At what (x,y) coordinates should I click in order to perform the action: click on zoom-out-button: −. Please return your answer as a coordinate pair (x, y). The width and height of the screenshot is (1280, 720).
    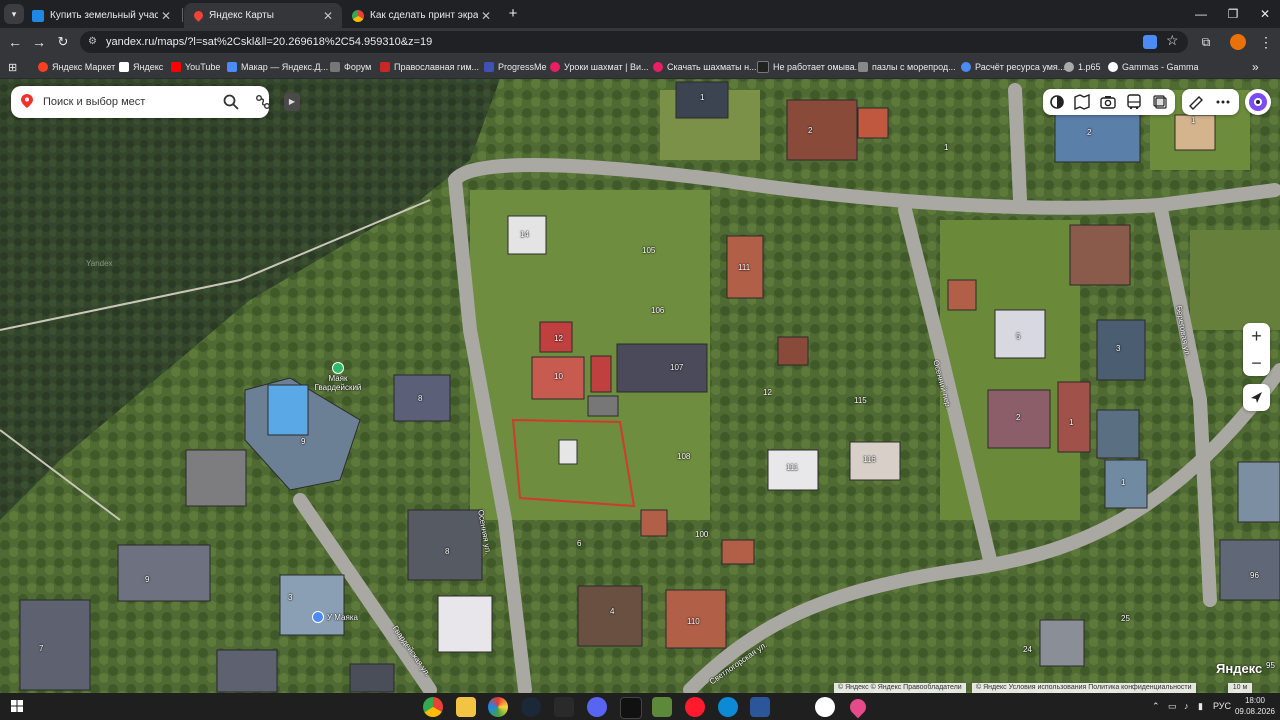
    Looking at the image, I should click on (1256, 363).